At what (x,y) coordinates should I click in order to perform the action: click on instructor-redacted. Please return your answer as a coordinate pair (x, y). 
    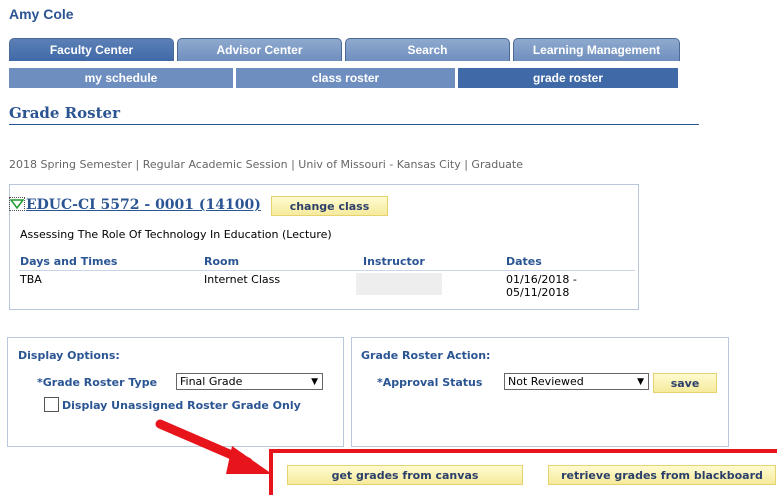
    Looking at the image, I should click on (399, 284).